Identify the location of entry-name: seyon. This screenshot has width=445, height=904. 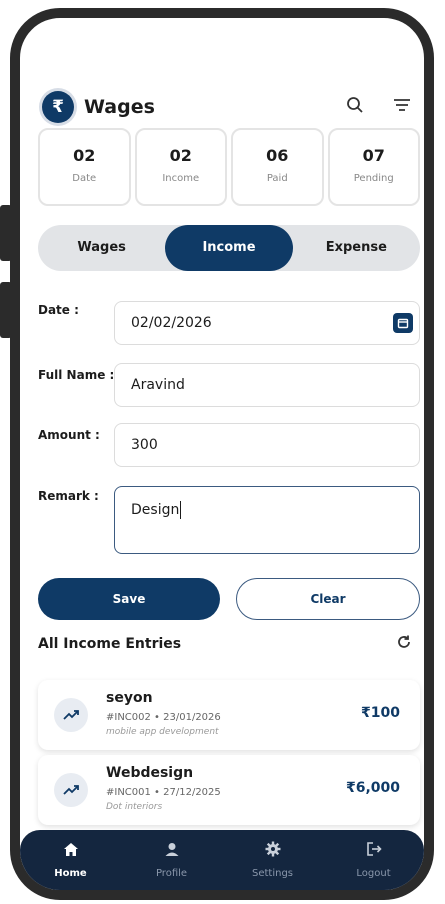
(129, 698).